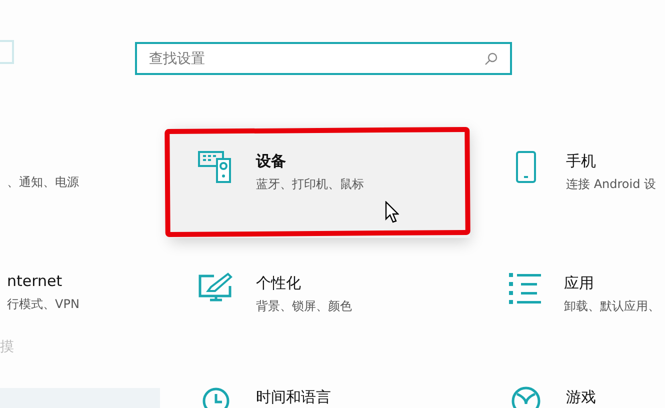  What do you see at coordinates (82, 159) in the screenshot?
I see `settings-tile: 、通知、电源` at bounding box center [82, 159].